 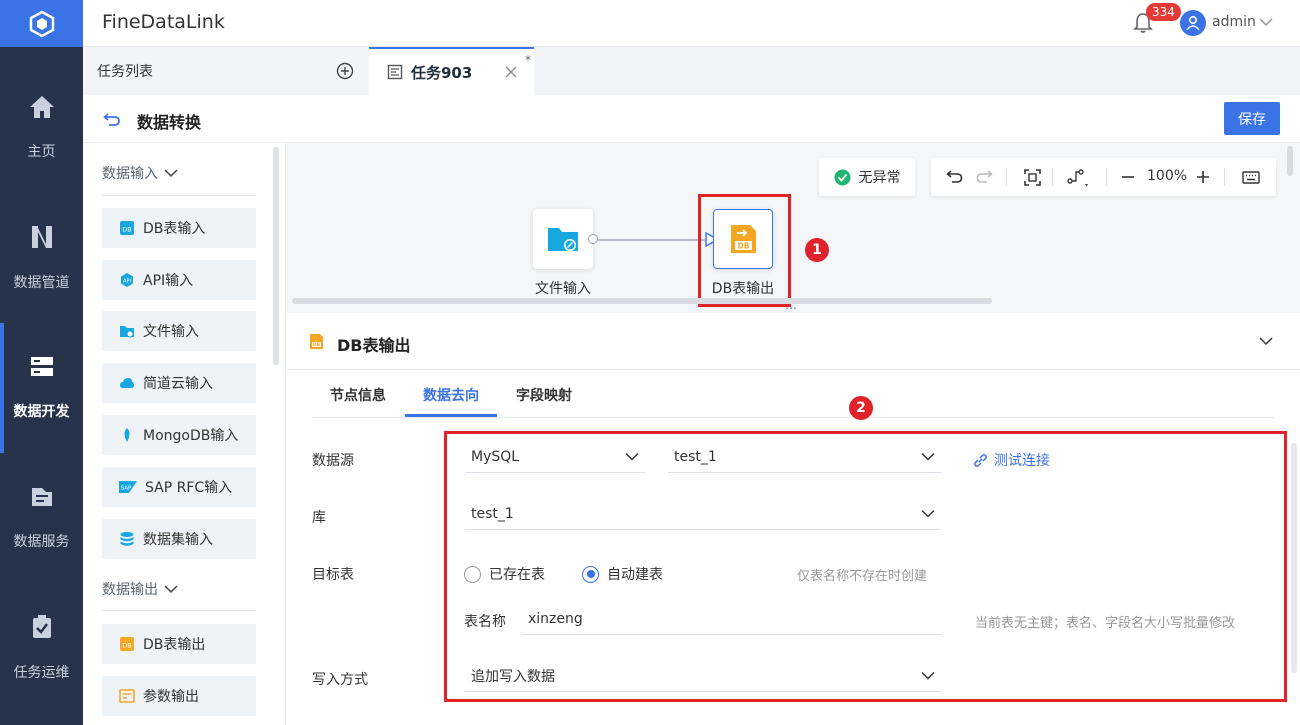 I want to click on nav-item-ops: 任务运维, so click(x=41, y=648).